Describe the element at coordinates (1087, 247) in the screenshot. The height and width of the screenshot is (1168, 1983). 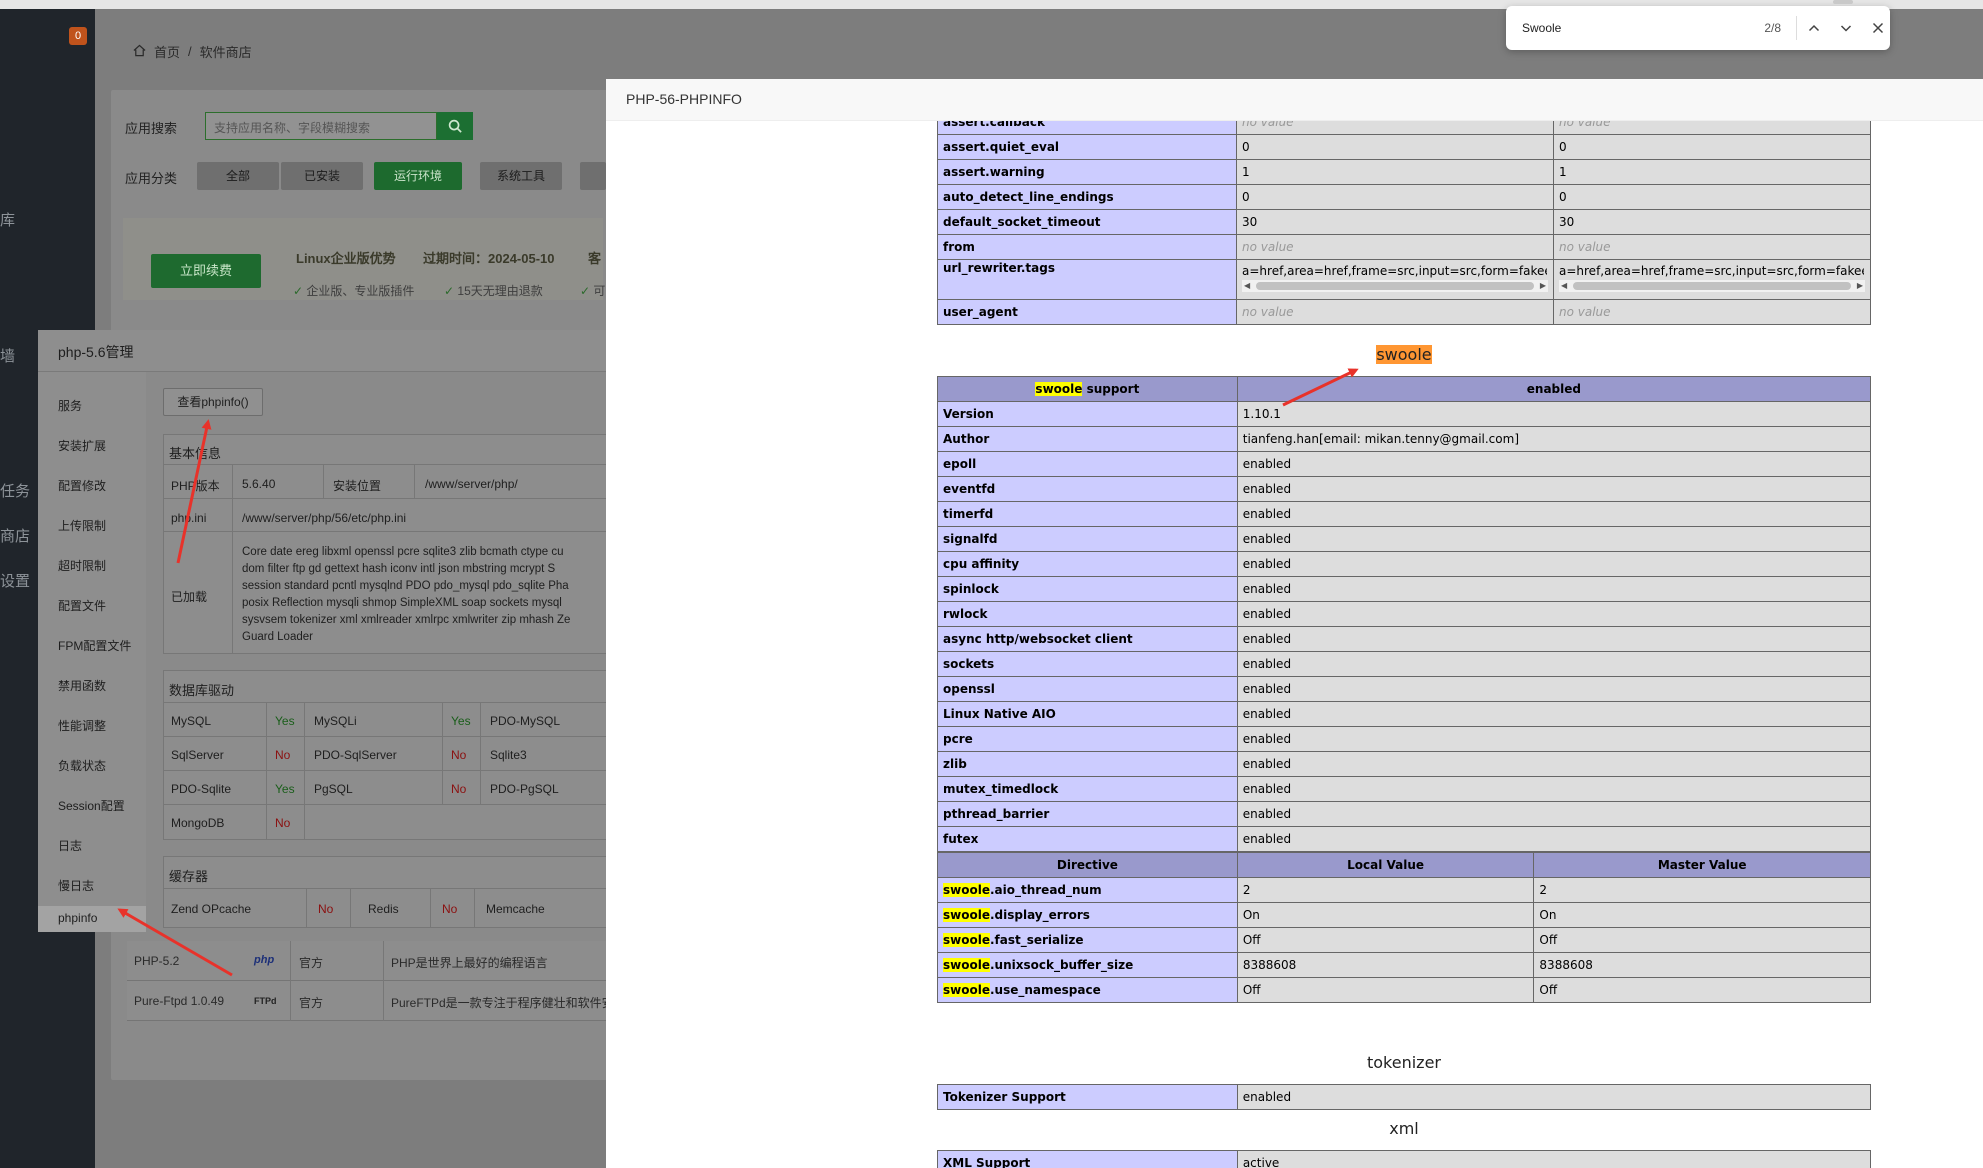
I see `directive-name: from` at that location.